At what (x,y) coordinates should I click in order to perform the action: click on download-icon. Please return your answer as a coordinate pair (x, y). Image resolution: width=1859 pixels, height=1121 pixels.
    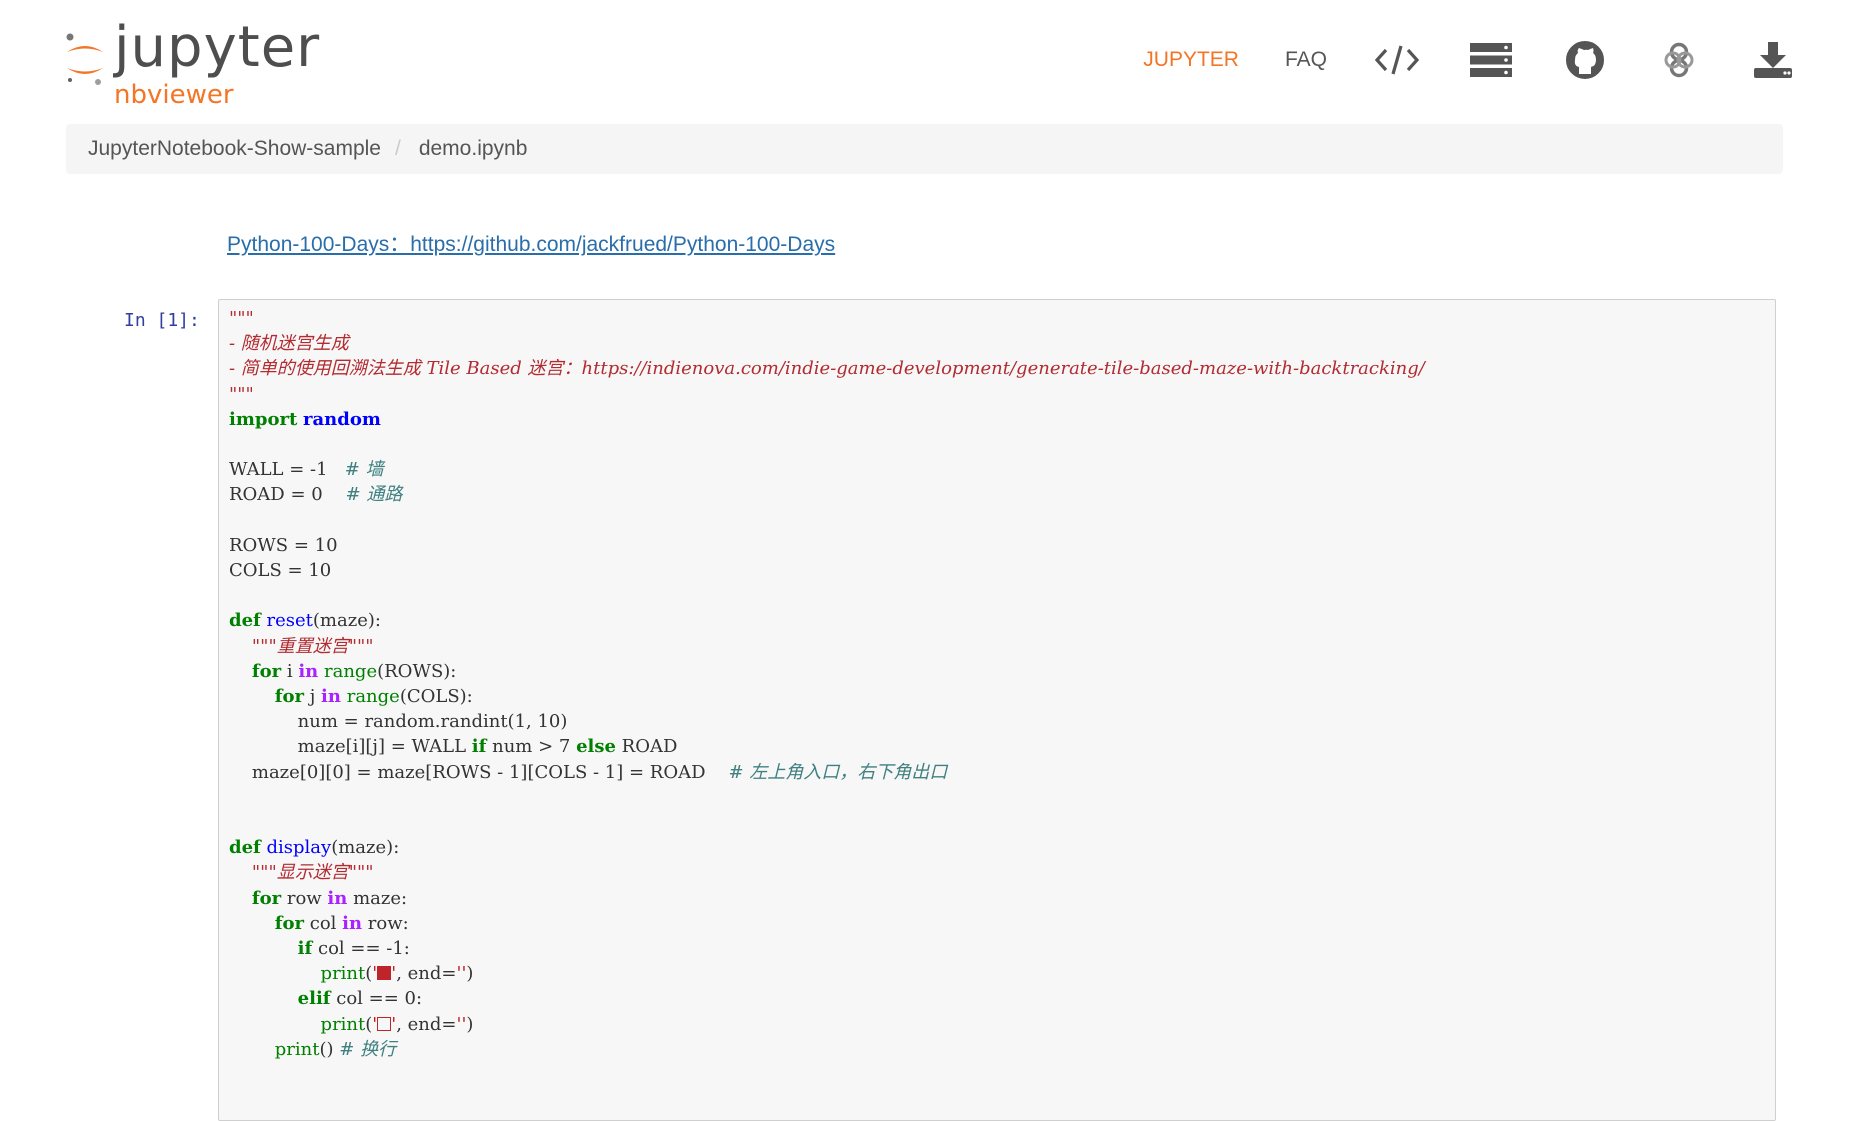
    Looking at the image, I should click on (1773, 60).